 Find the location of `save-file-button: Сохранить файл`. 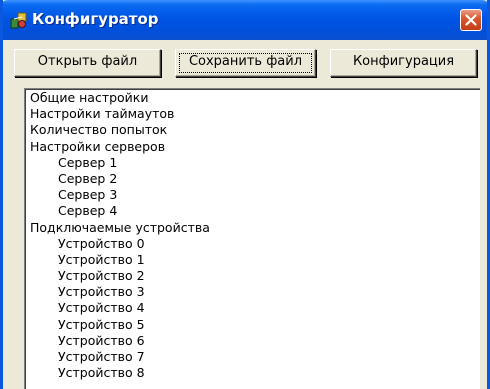

save-file-button: Сохранить файл is located at coordinates (245, 63).